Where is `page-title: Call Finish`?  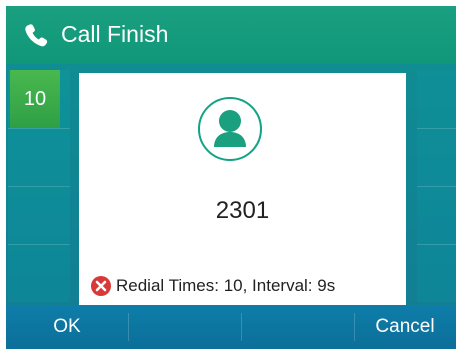
page-title: Call Finish is located at coordinates (115, 34).